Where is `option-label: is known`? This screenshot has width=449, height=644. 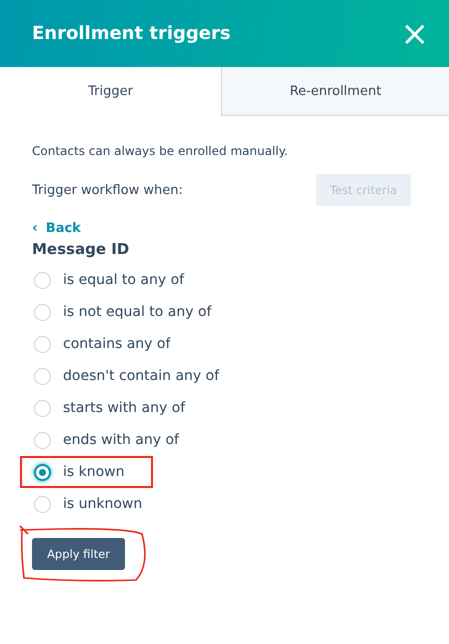 option-label: is known is located at coordinates (94, 472).